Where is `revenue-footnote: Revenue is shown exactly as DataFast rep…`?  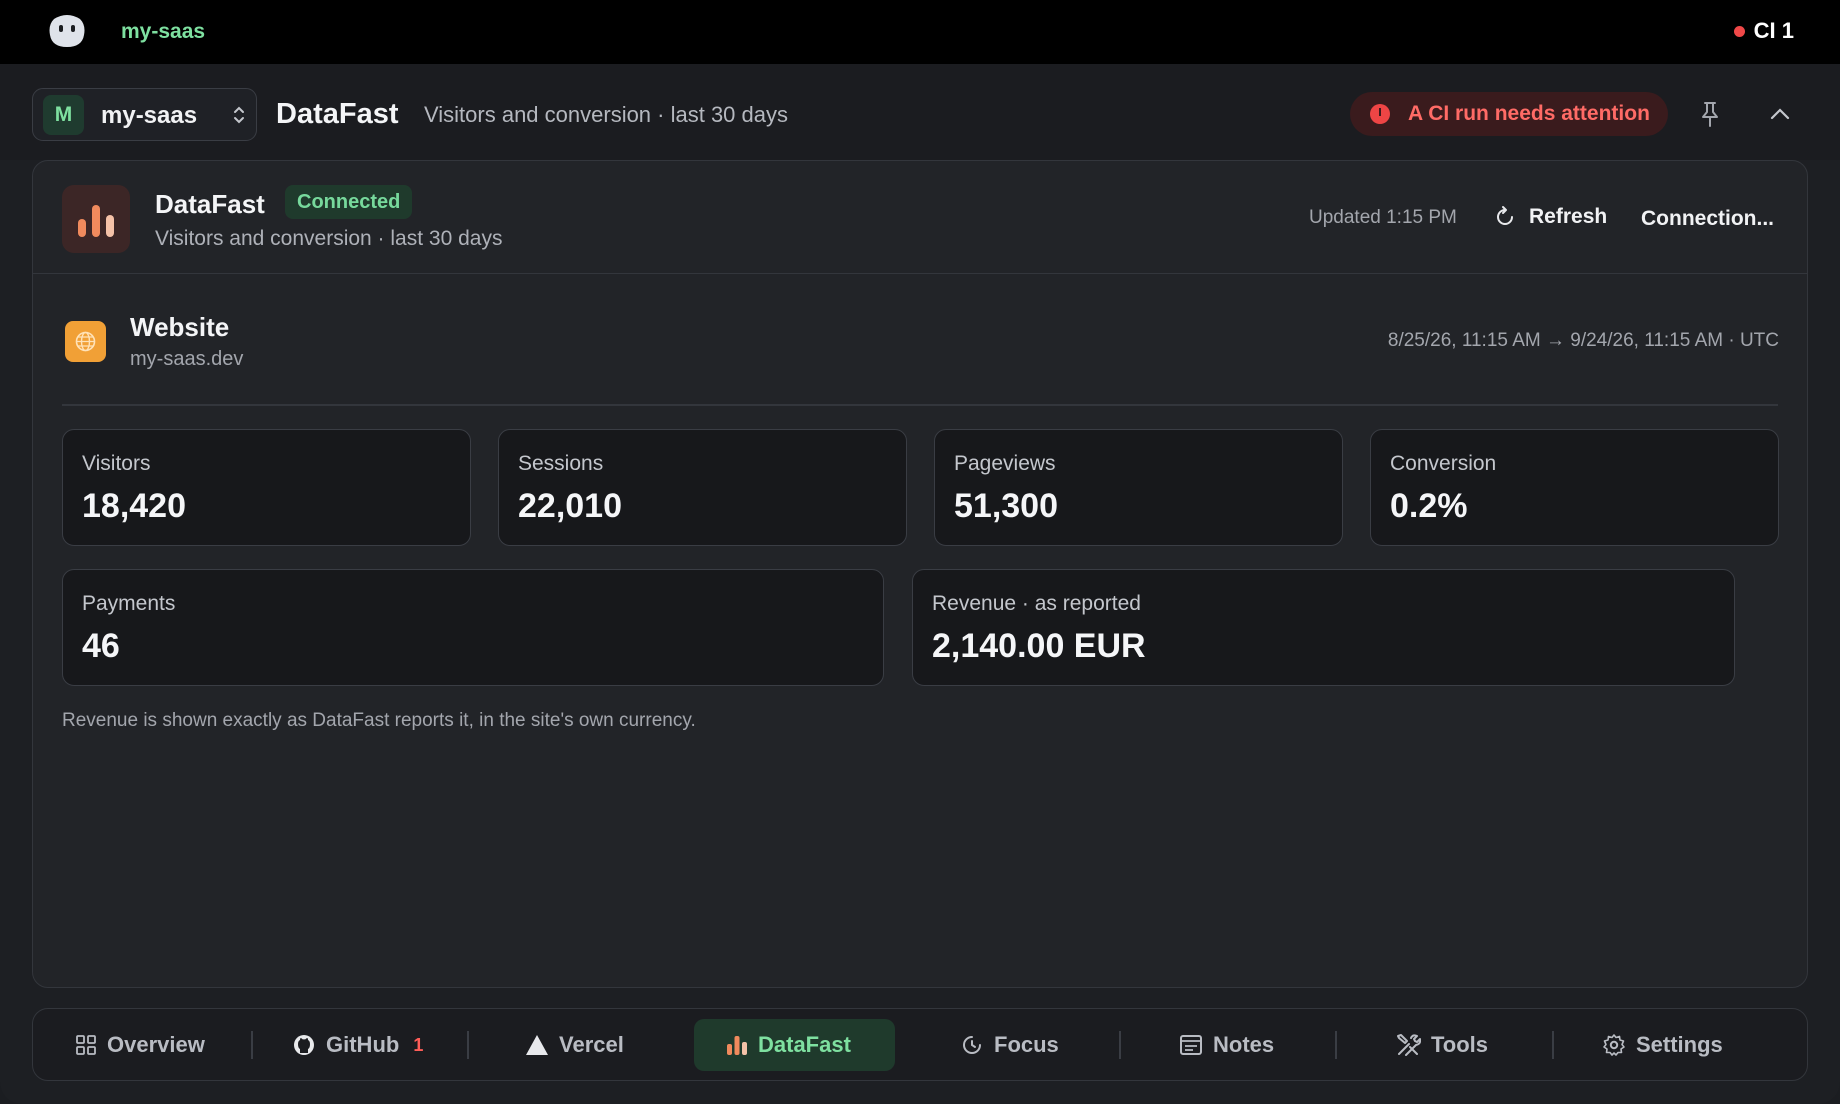
revenue-footnote: Revenue is shown exactly as DataFast rep… is located at coordinates (379, 720).